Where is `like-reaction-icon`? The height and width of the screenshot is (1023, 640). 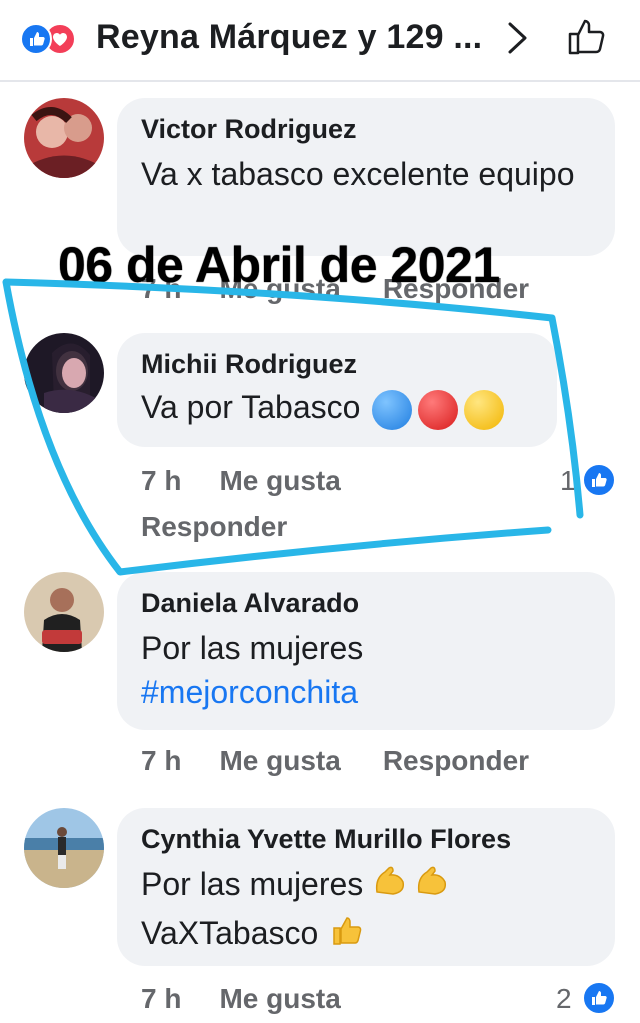 like-reaction-icon is located at coordinates (36, 39).